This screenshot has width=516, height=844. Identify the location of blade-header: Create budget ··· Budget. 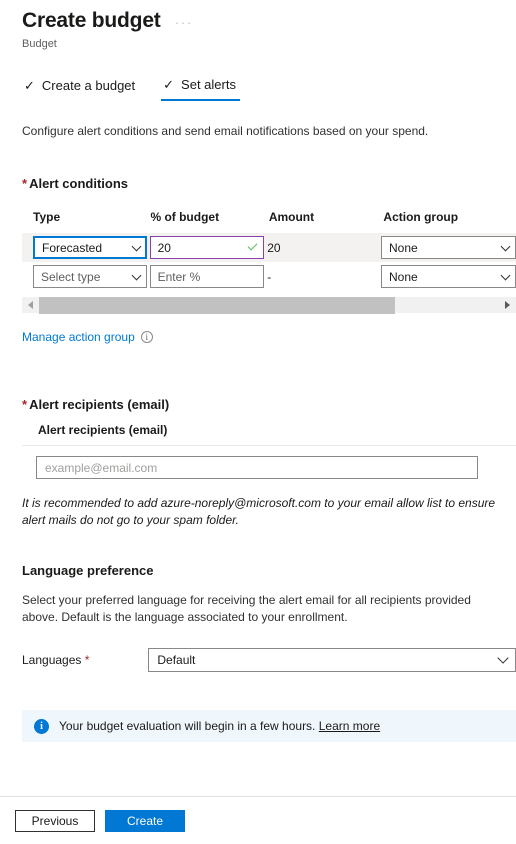
(258, 25).